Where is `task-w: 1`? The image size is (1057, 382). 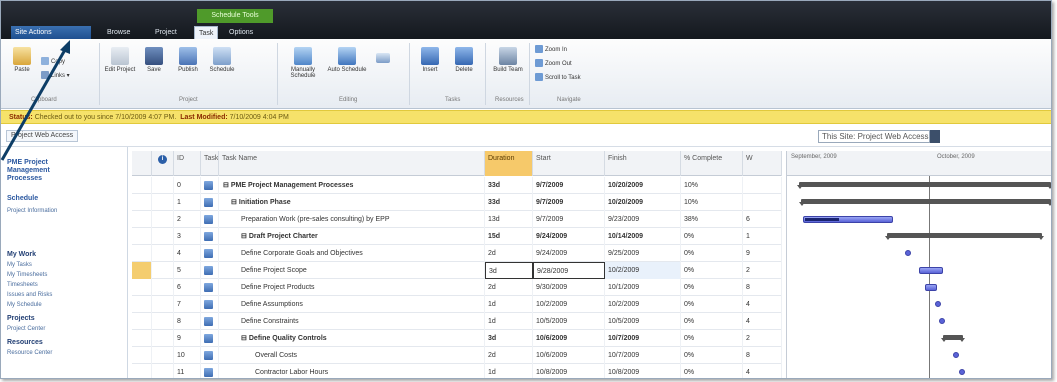 task-w: 1 is located at coordinates (762, 236).